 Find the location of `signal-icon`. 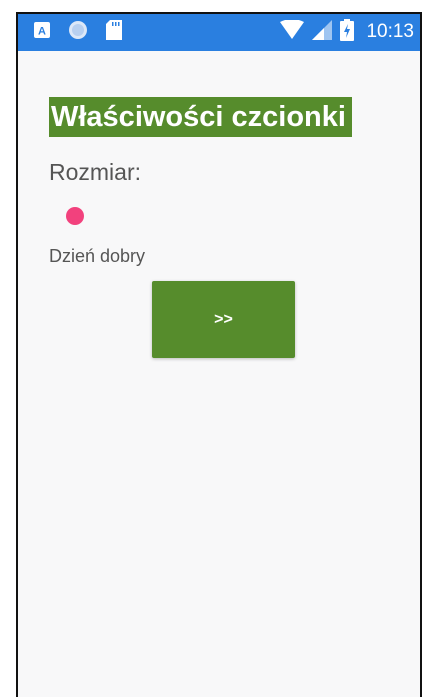

signal-icon is located at coordinates (322, 32).